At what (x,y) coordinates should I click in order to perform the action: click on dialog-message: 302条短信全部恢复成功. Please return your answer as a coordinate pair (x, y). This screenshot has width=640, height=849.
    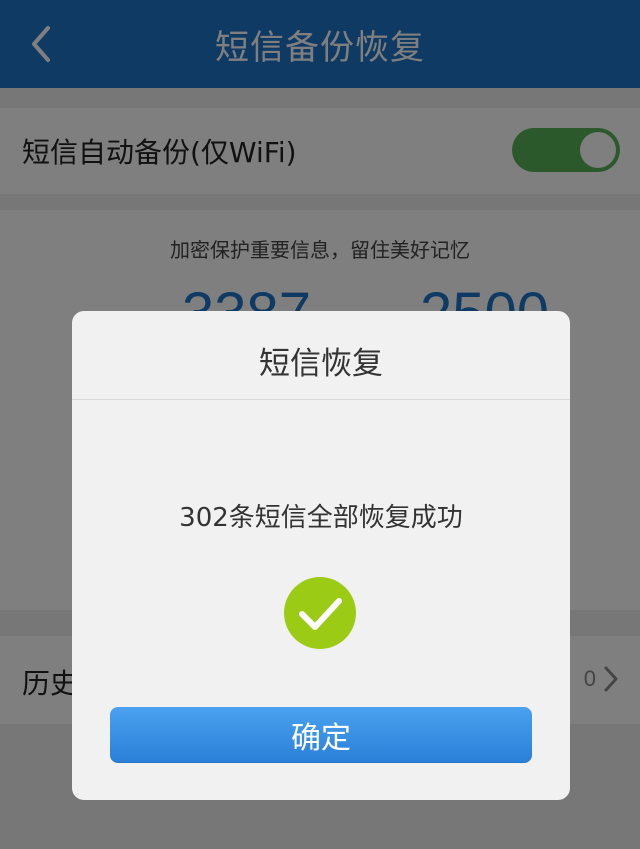
    Looking at the image, I should click on (321, 518).